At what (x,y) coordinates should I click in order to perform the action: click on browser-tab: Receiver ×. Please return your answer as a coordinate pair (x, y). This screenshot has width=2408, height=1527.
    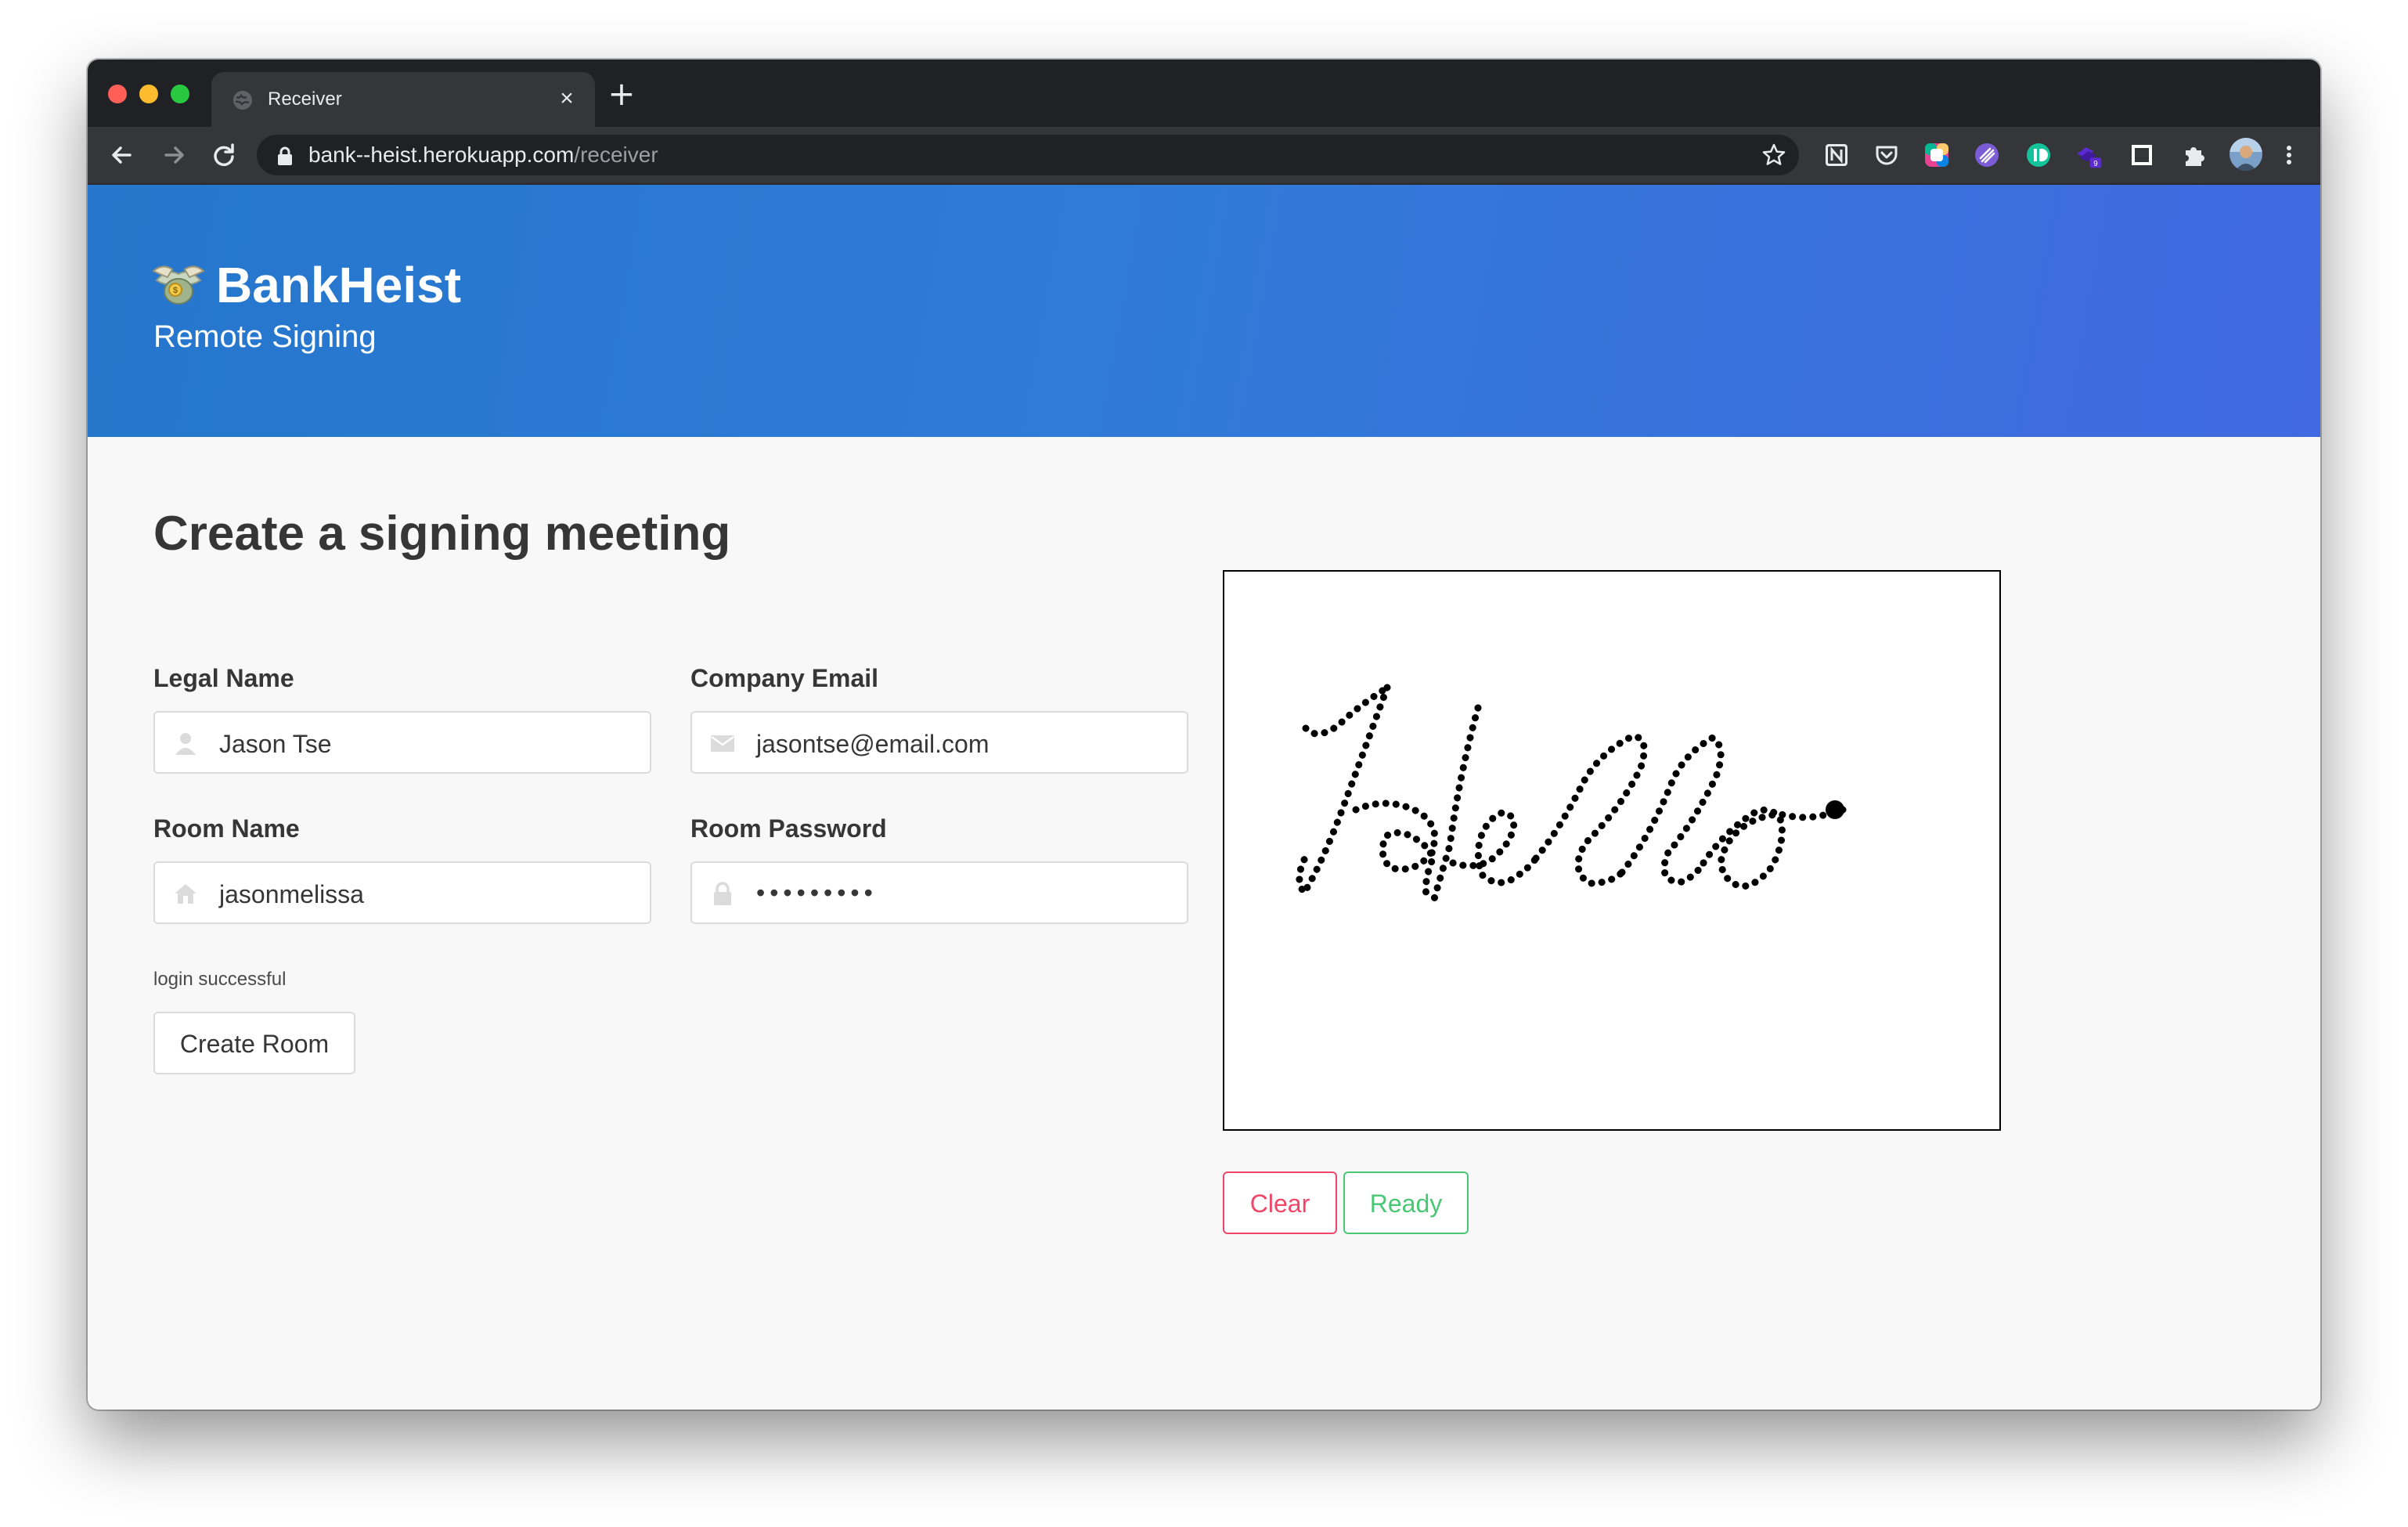
    Looking at the image, I should click on (403, 99).